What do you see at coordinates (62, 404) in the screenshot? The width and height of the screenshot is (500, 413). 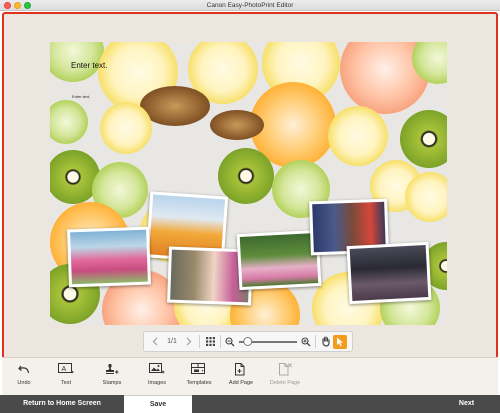 I see `return-to-home-button: Return to Home Screen` at bounding box center [62, 404].